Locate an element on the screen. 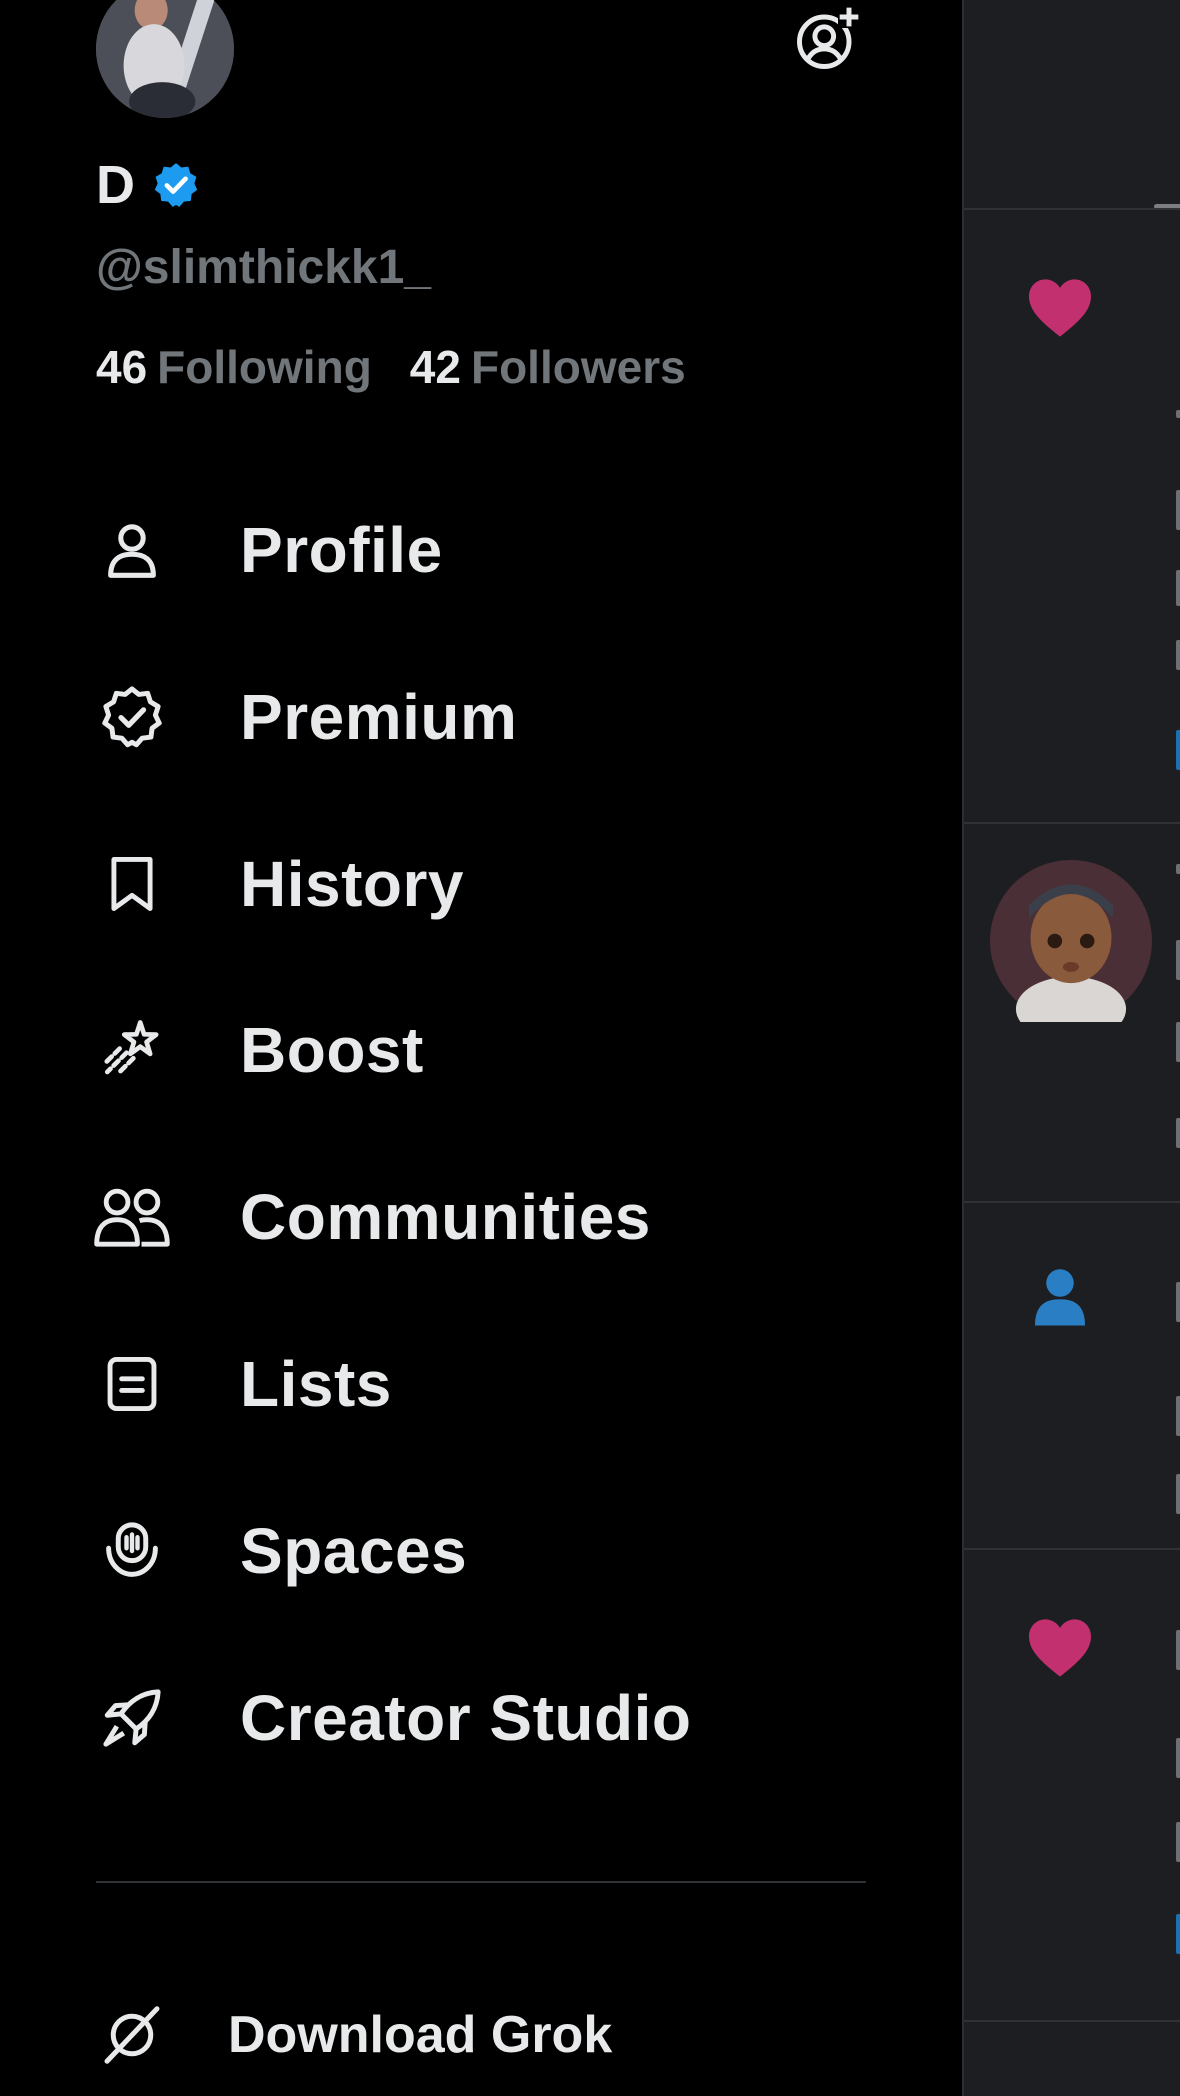  menu-item-spaces: Spaces is located at coordinates (480, 1551).